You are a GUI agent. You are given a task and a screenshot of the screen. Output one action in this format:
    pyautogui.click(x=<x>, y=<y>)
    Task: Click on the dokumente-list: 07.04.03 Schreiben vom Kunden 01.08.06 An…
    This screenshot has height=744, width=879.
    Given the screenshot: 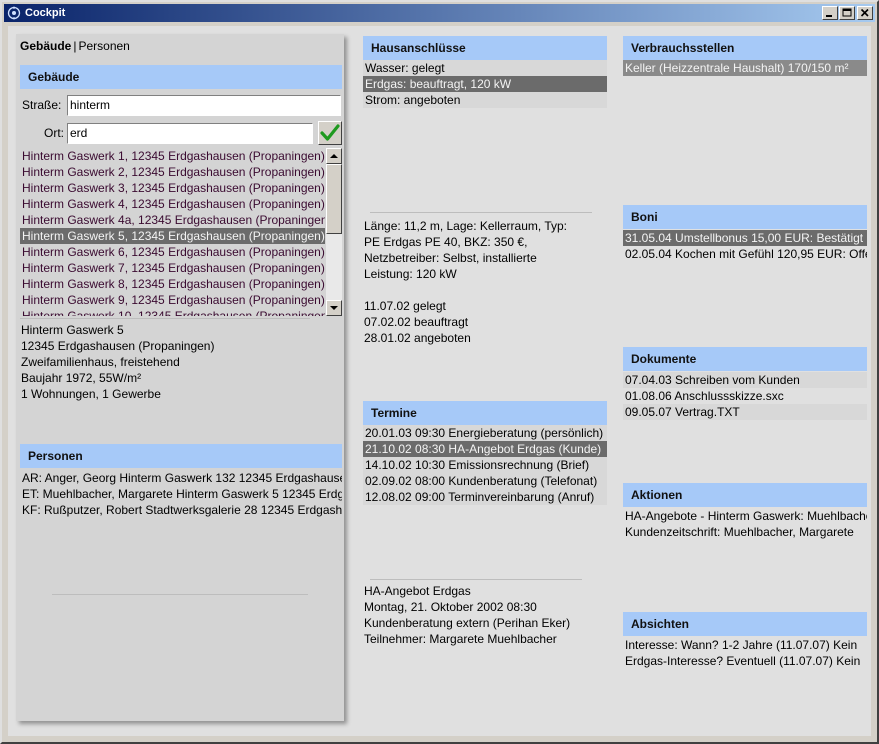 What is the action you would take?
    pyautogui.click(x=745, y=397)
    